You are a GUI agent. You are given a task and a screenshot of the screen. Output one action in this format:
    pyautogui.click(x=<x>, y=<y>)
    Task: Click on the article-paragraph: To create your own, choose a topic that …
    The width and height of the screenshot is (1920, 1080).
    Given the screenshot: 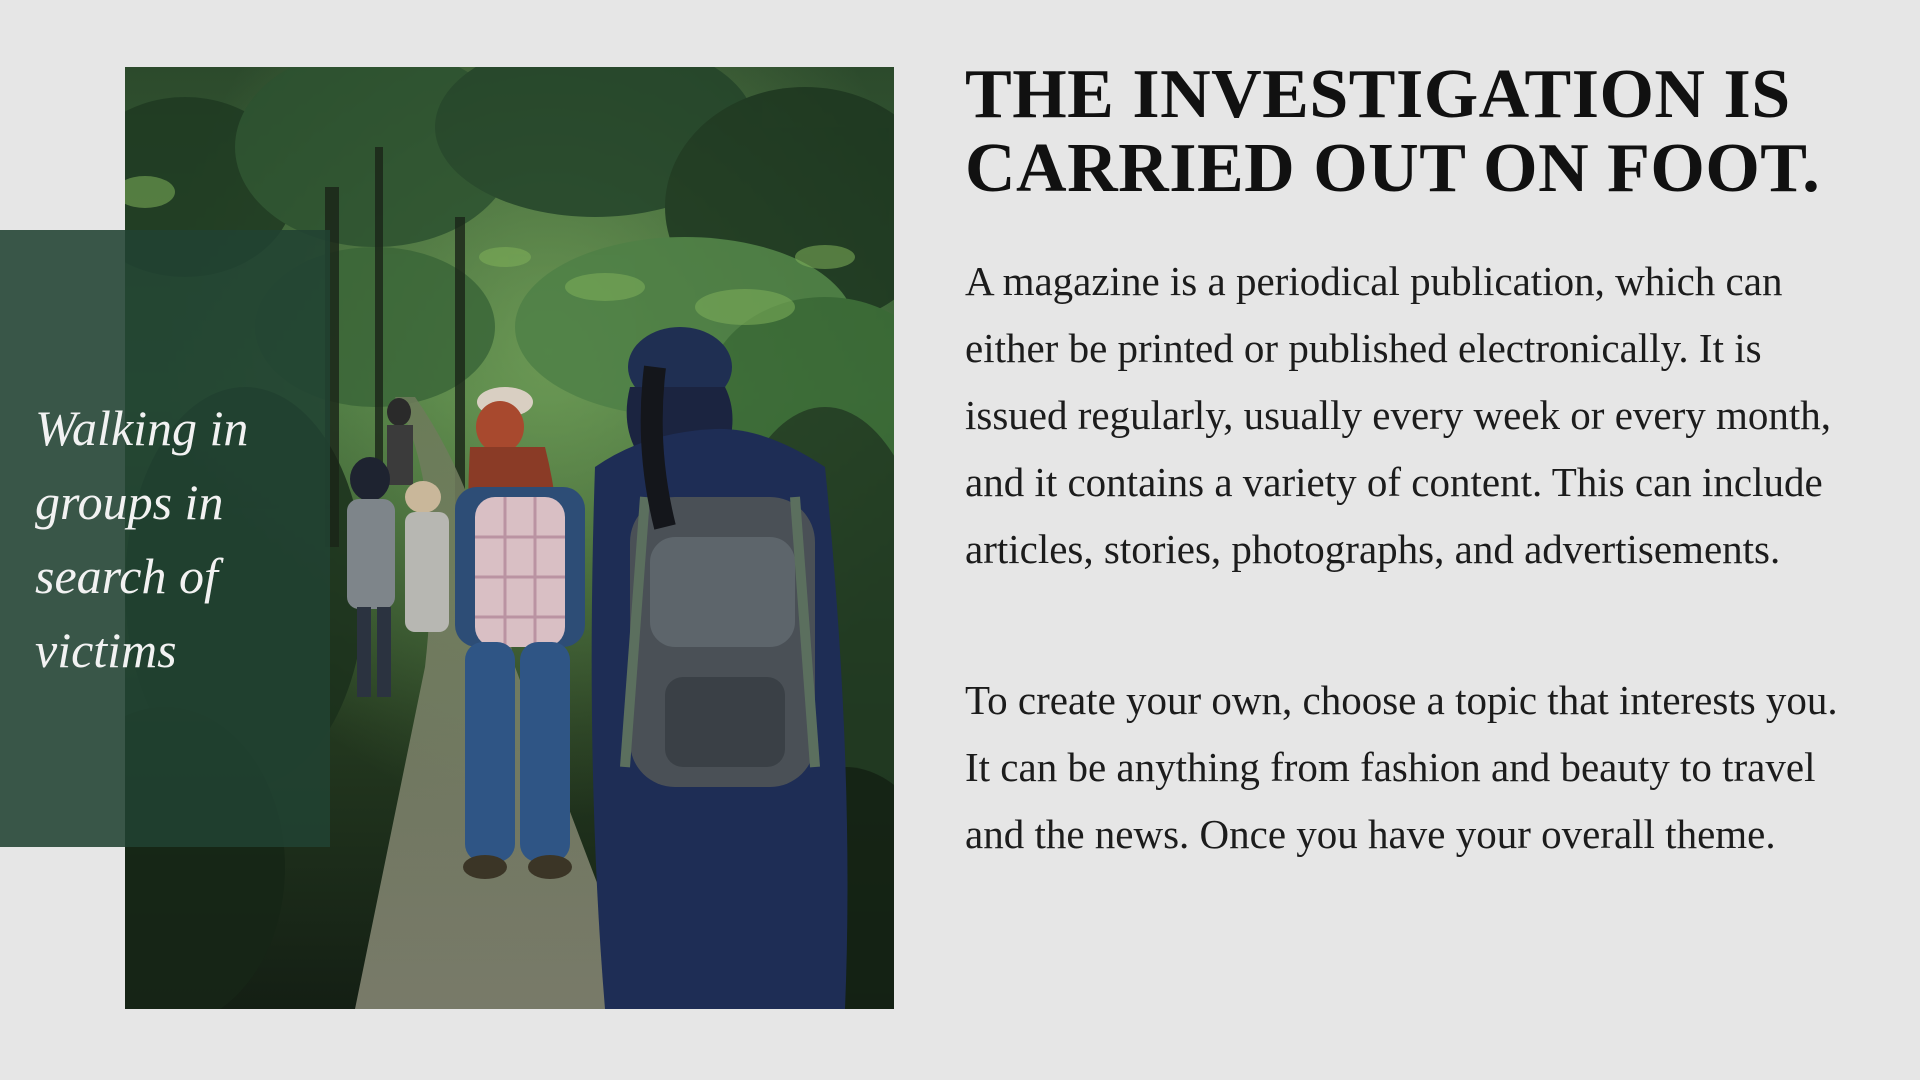 What is the action you would take?
    pyautogui.click(x=1401, y=767)
    